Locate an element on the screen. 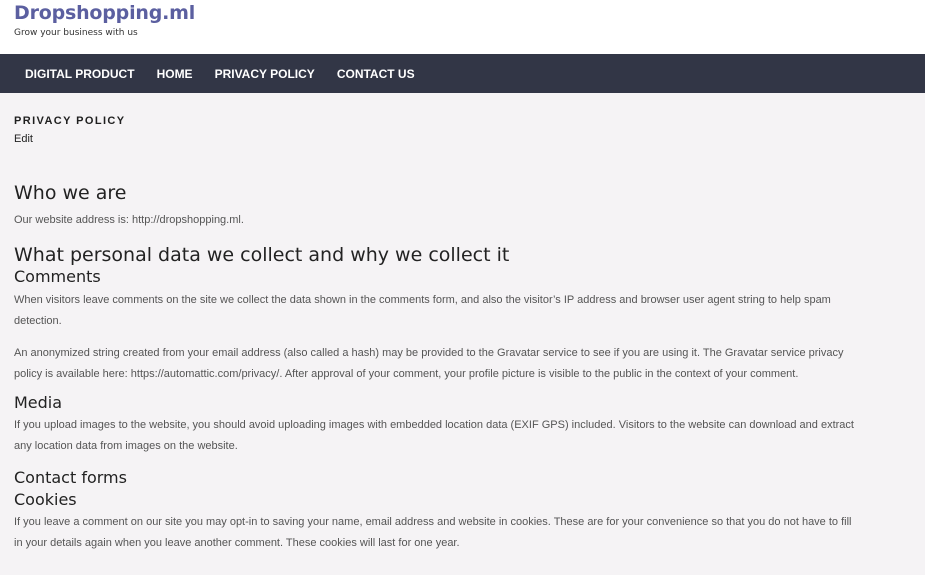 The image size is (925, 575). nav-item-contact-us: CONTACT US is located at coordinates (376, 74).